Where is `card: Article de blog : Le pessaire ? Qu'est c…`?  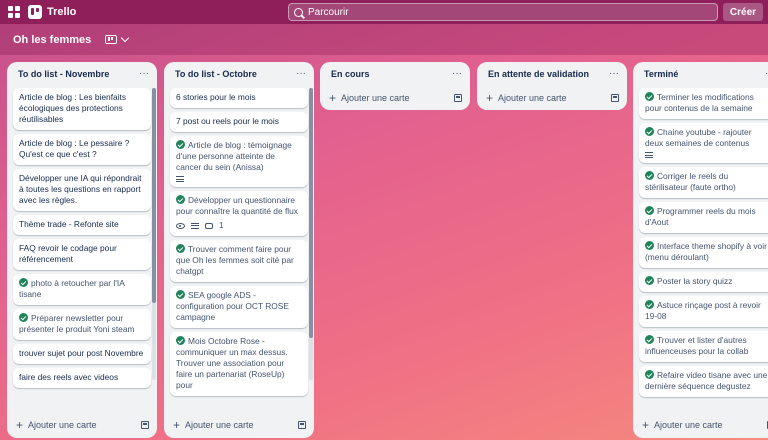
card: Article de blog : Le pessaire ? Qu'est c… is located at coordinates (82, 149).